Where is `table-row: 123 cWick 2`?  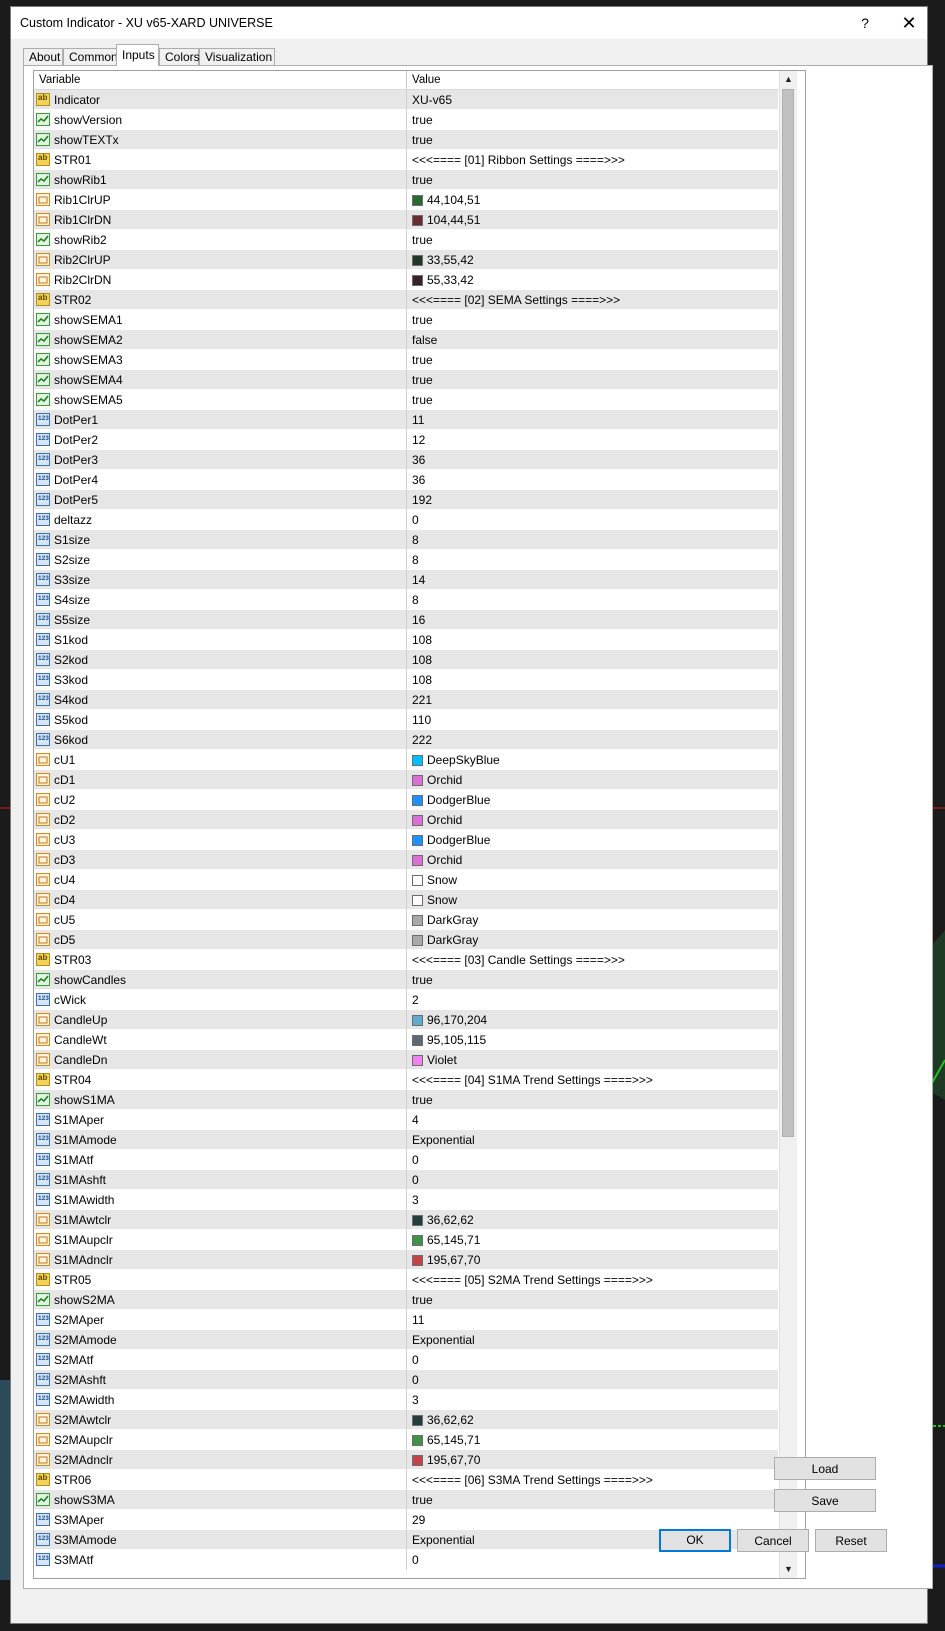
table-row: 123 cWick 2 is located at coordinates (406, 1000).